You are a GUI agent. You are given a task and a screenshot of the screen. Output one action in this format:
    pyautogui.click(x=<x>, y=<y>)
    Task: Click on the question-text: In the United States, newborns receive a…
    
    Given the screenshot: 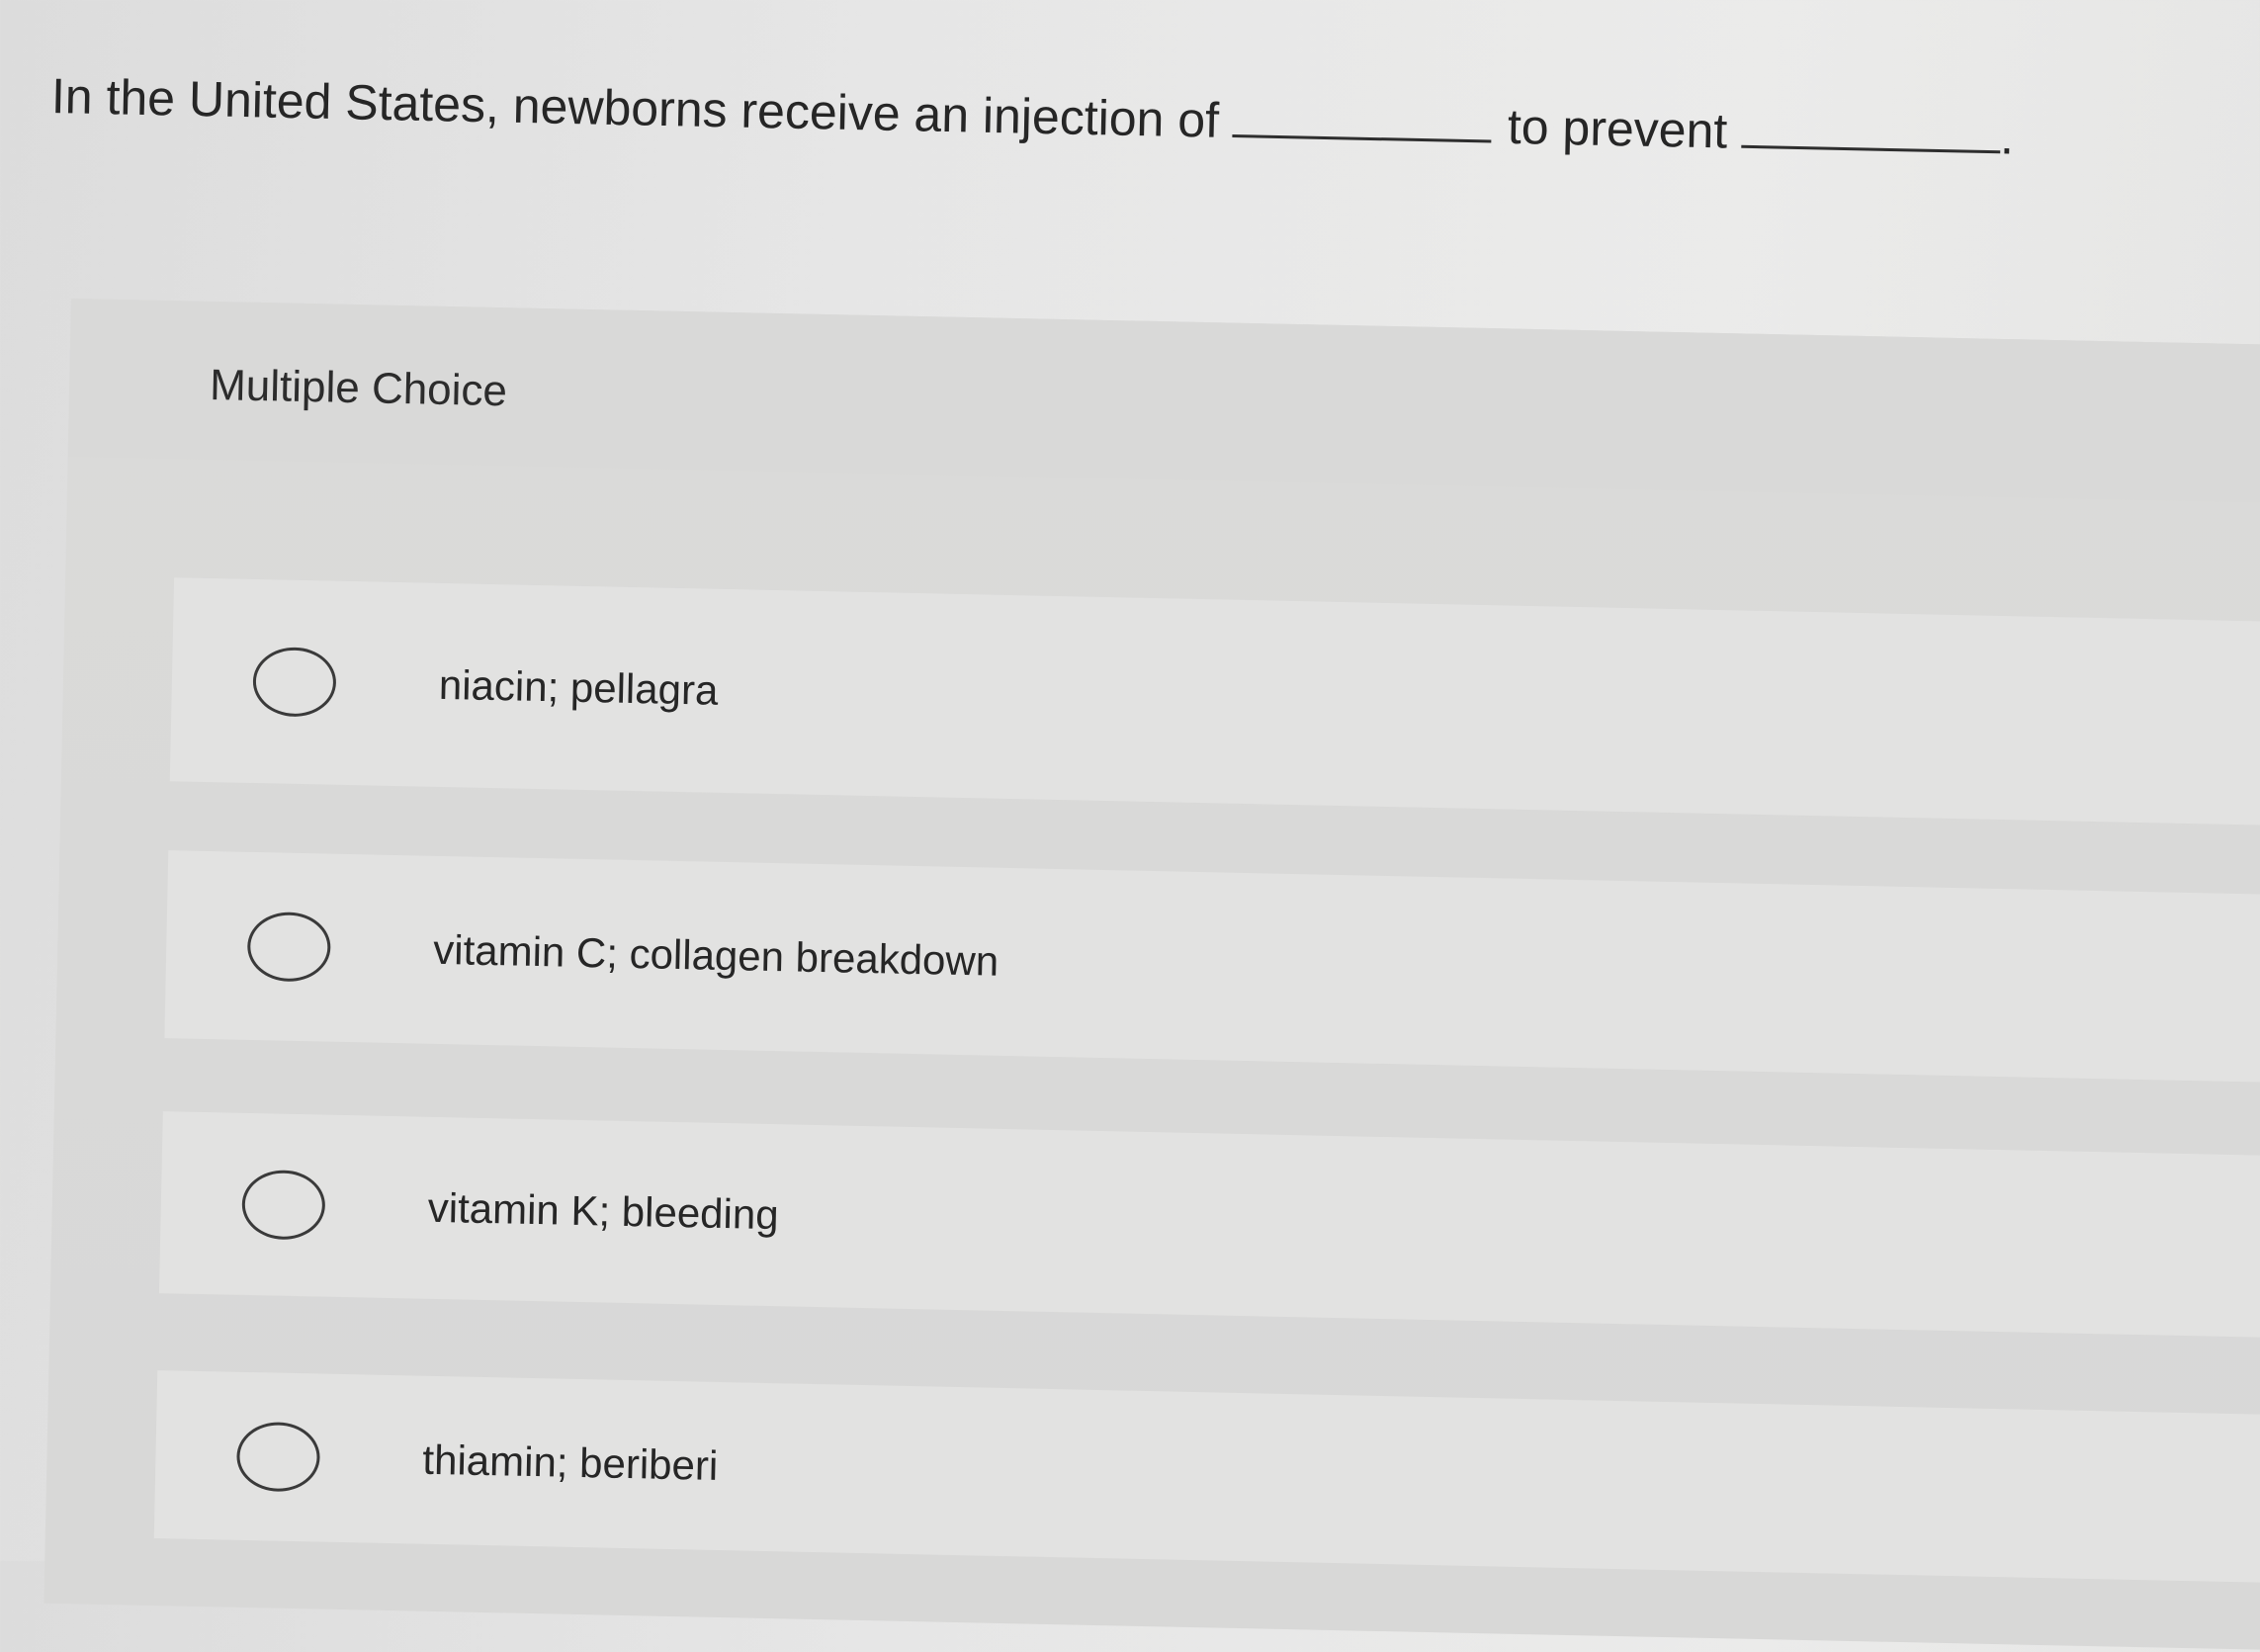 What is the action you would take?
    pyautogui.click(x=1032, y=117)
    